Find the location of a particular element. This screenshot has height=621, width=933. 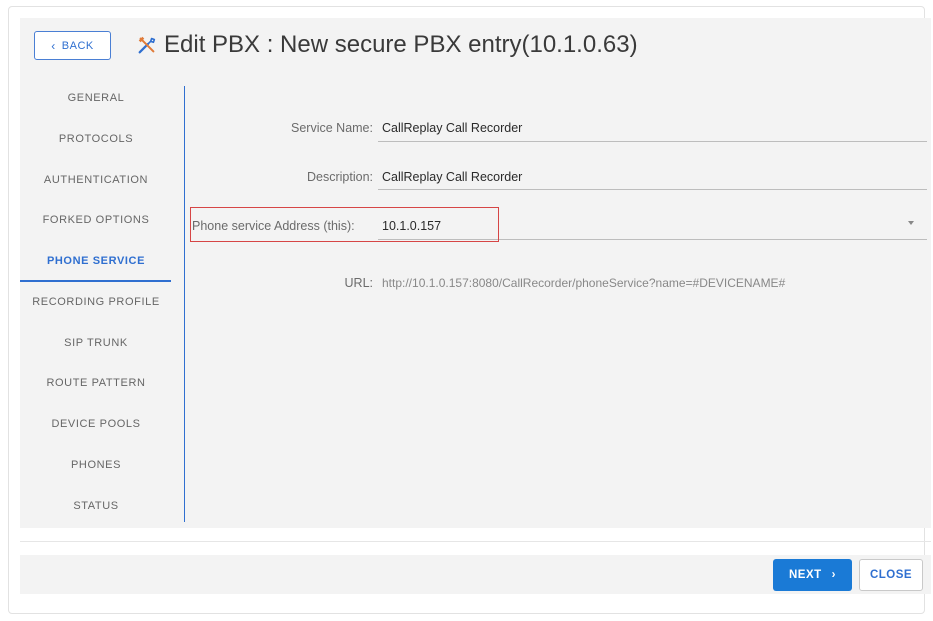

sidebar-divider is located at coordinates (184, 304).